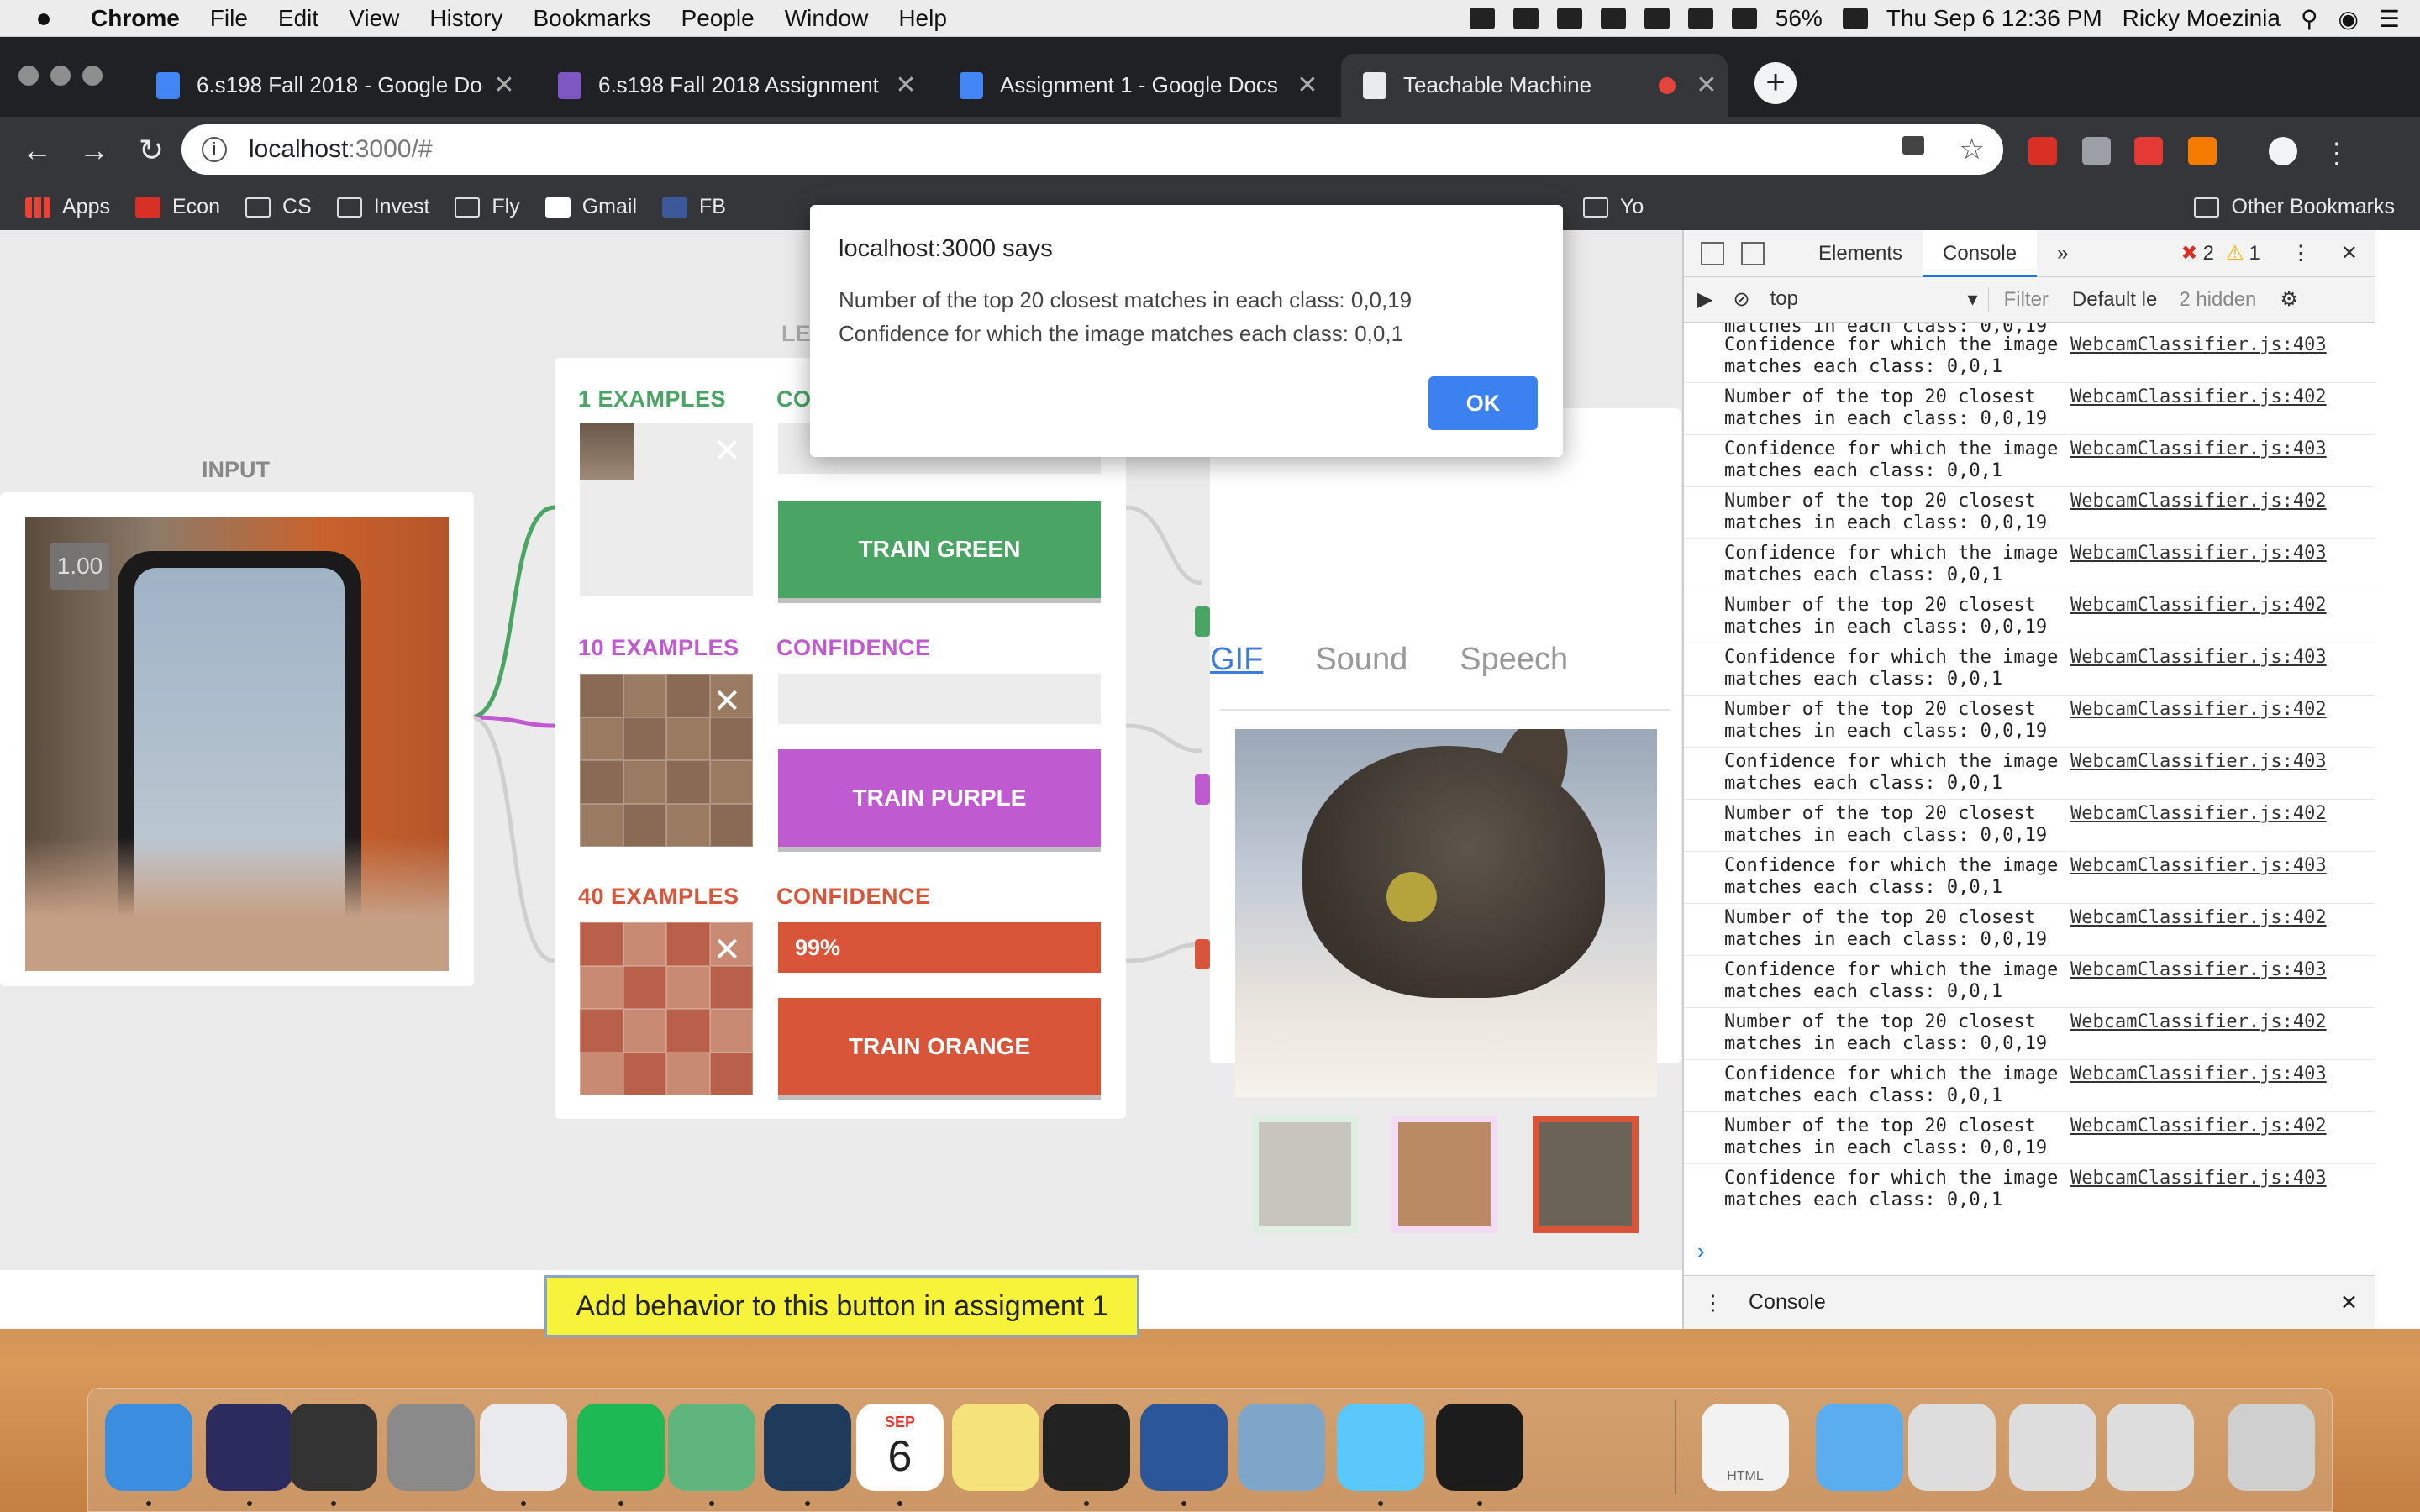  What do you see at coordinates (939, 1046) in the screenshot?
I see `train-orange-button: TRAIN ORANGE` at bounding box center [939, 1046].